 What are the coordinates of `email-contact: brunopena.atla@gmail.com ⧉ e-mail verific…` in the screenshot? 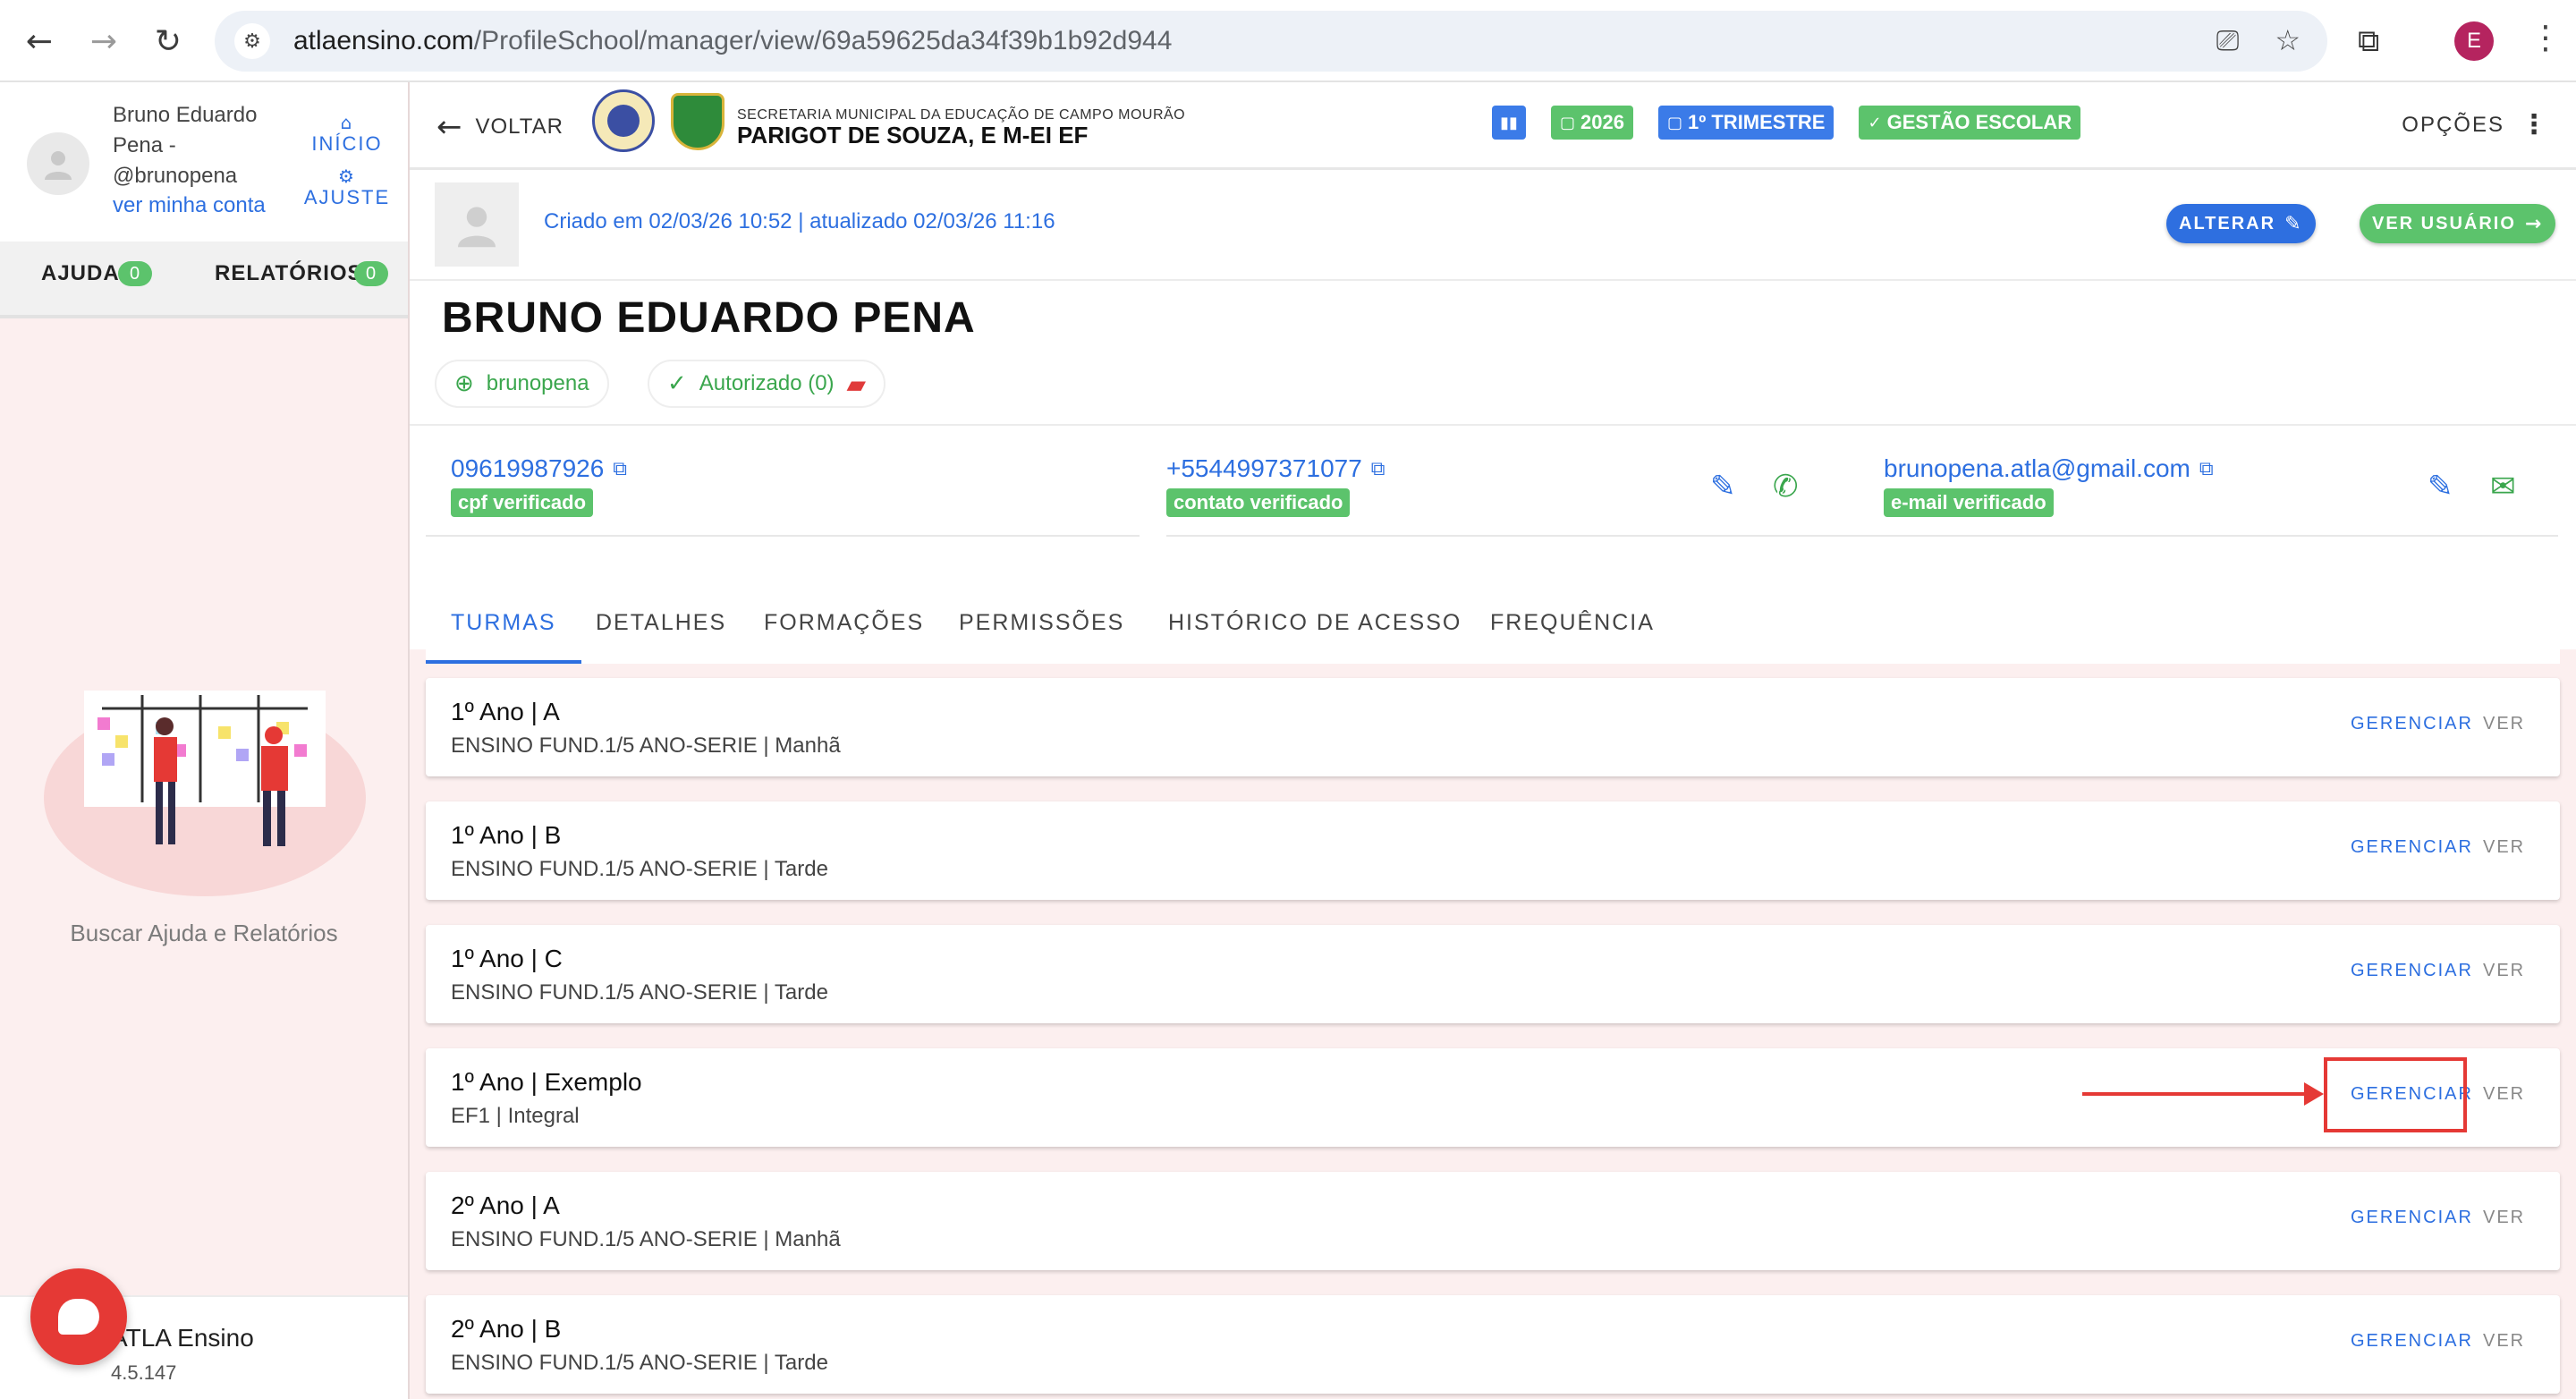 It's located at (2049, 485).